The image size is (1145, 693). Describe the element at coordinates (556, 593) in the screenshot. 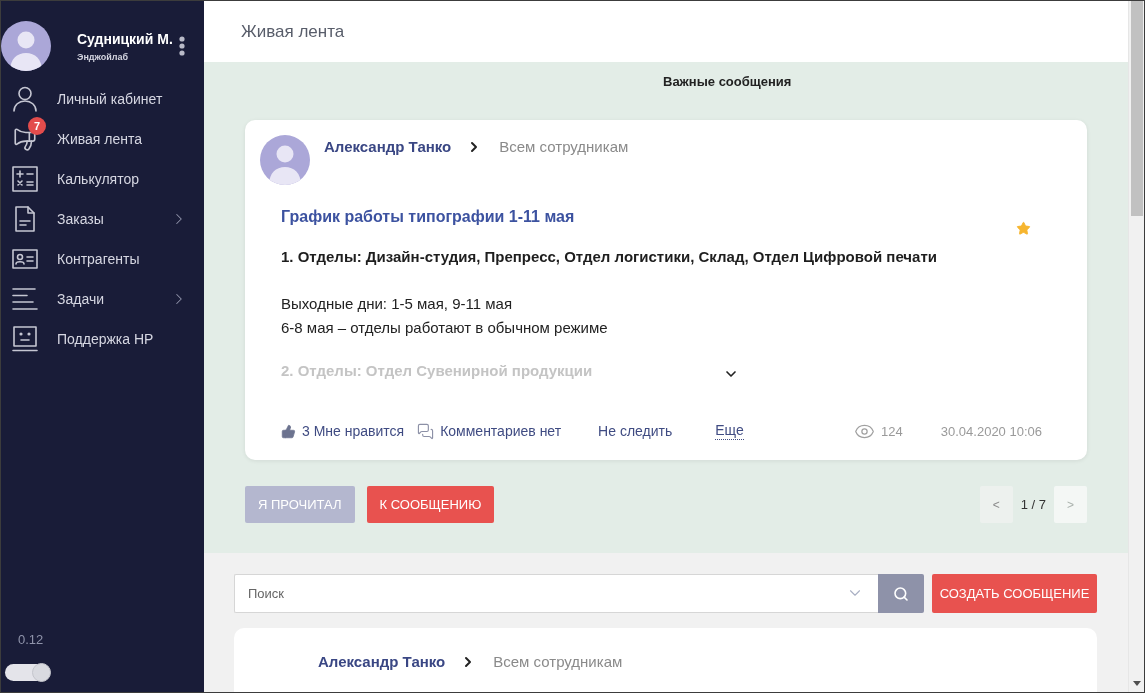

I see `search-field: Поиск` at that location.